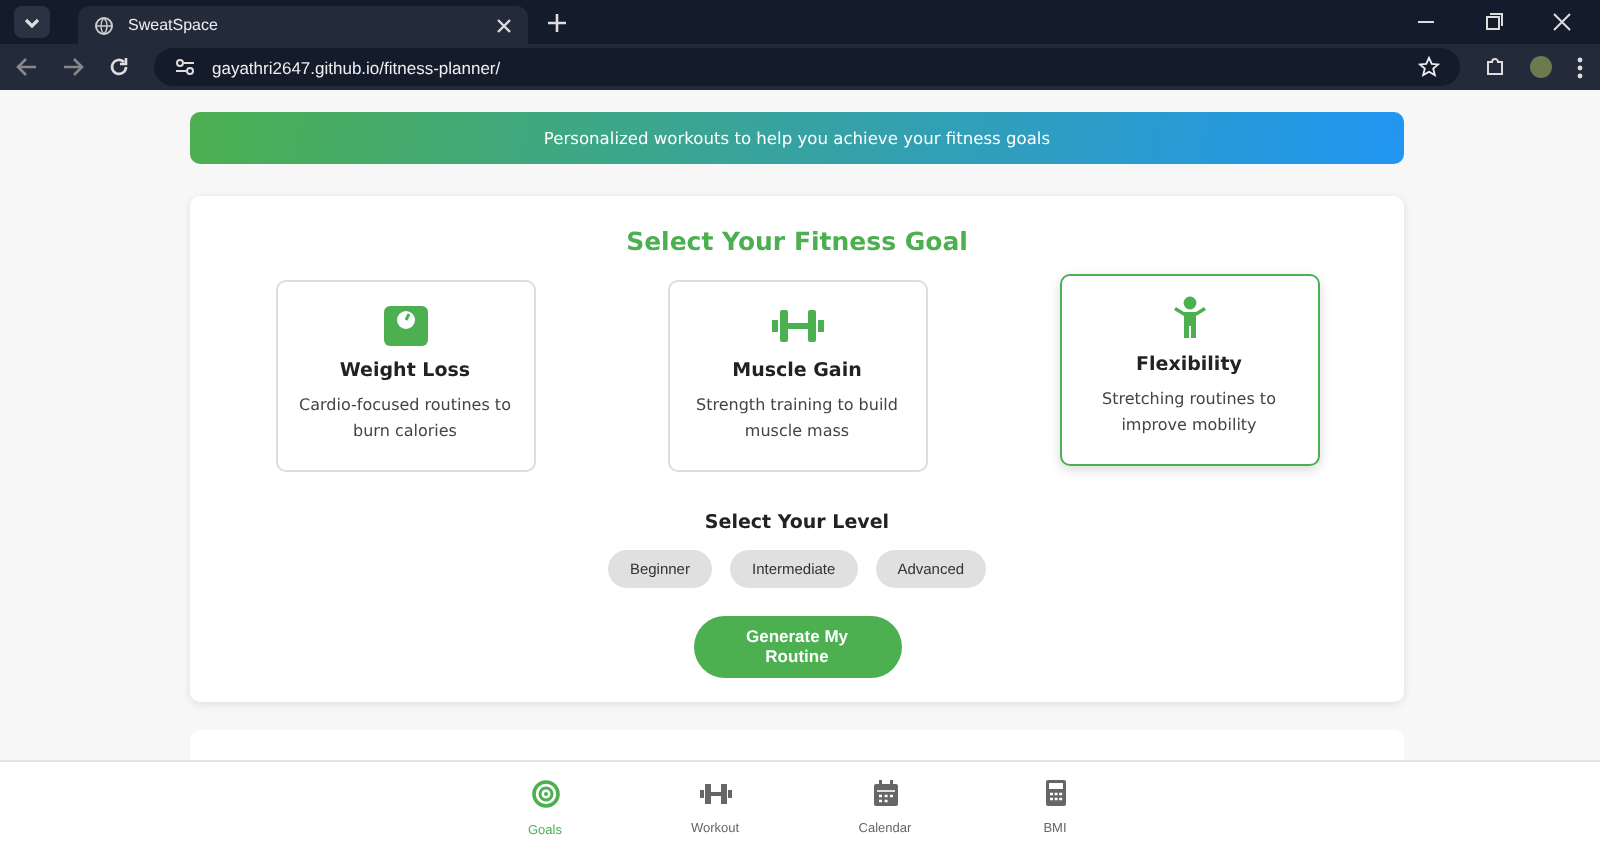  What do you see at coordinates (1055, 793) in the screenshot?
I see `calculator-icon` at bounding box center [1055, 793].